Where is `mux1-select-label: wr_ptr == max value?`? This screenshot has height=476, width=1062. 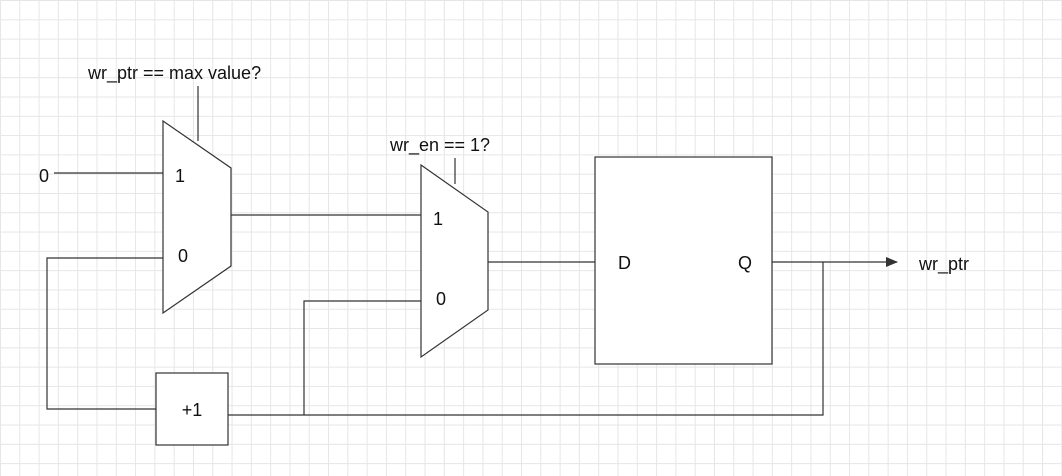
mux1-select-label: wr_ptr == max value? is located at coordinates (174, 73).